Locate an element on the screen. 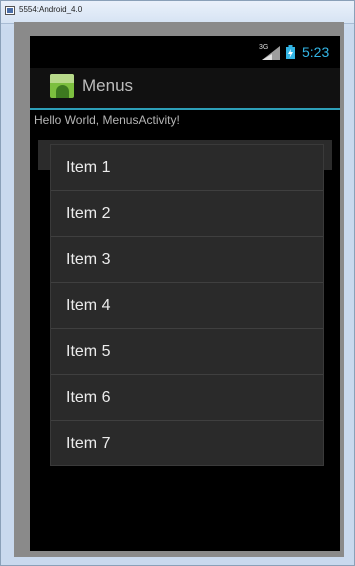 The image size is (355, 566). menu-item-5: Item 5 is located at coordinates (187, 352).